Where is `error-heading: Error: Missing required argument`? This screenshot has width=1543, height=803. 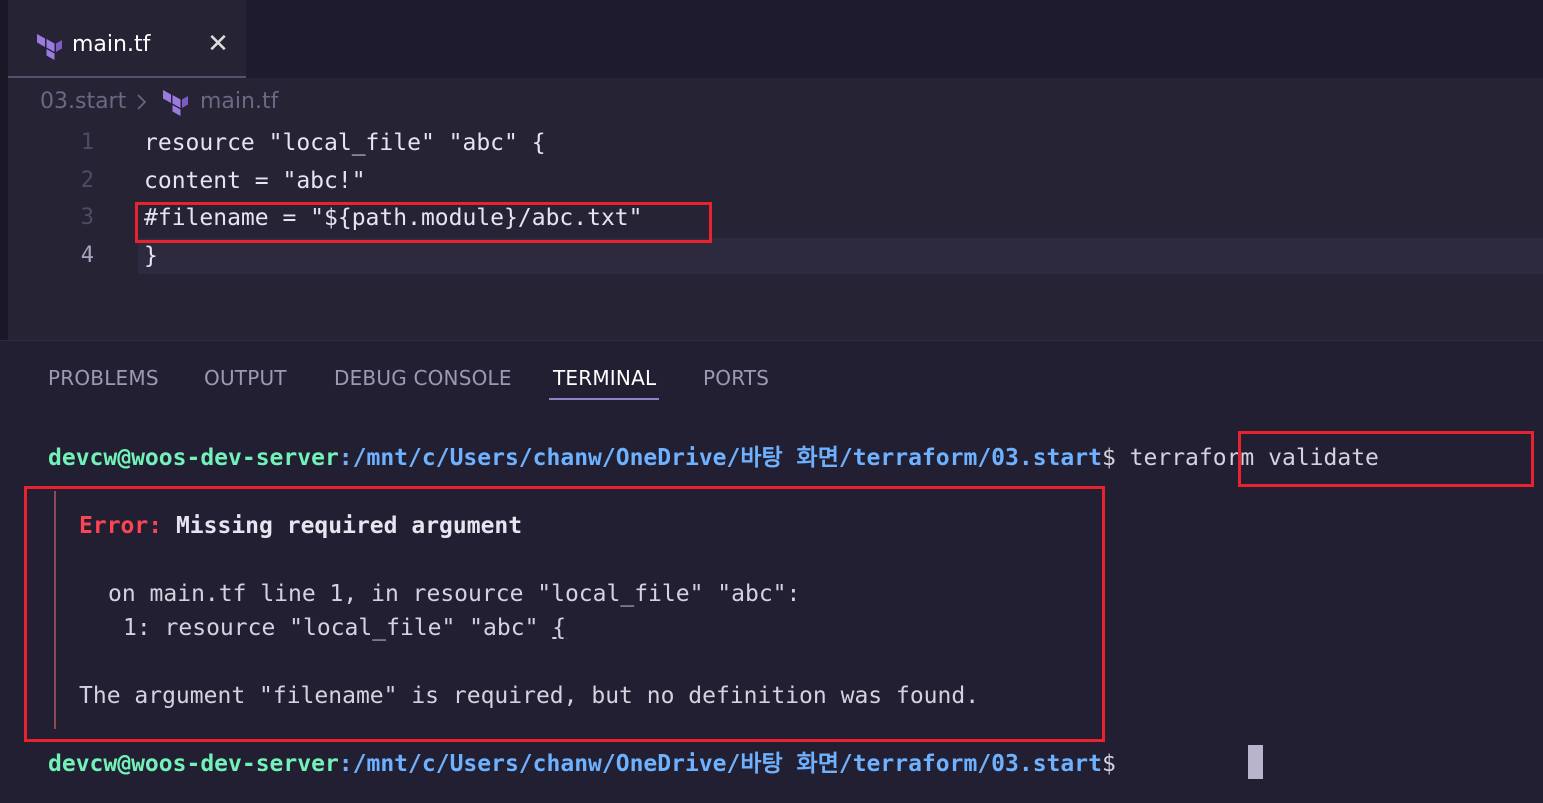
error-heading: Error: Missing required argument is located at coordinates (300, 526).